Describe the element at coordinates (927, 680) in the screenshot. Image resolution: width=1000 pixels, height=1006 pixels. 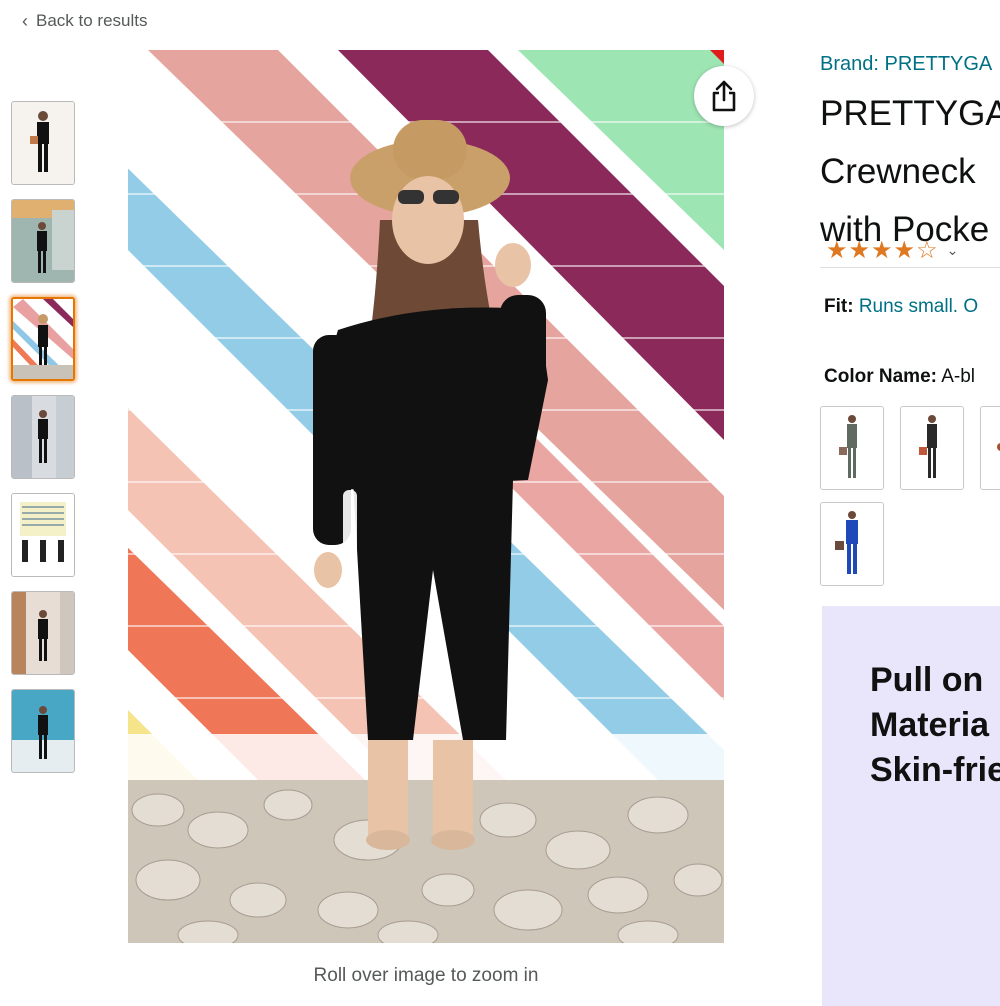
I see `promo-line-1: Pull on` at that location.